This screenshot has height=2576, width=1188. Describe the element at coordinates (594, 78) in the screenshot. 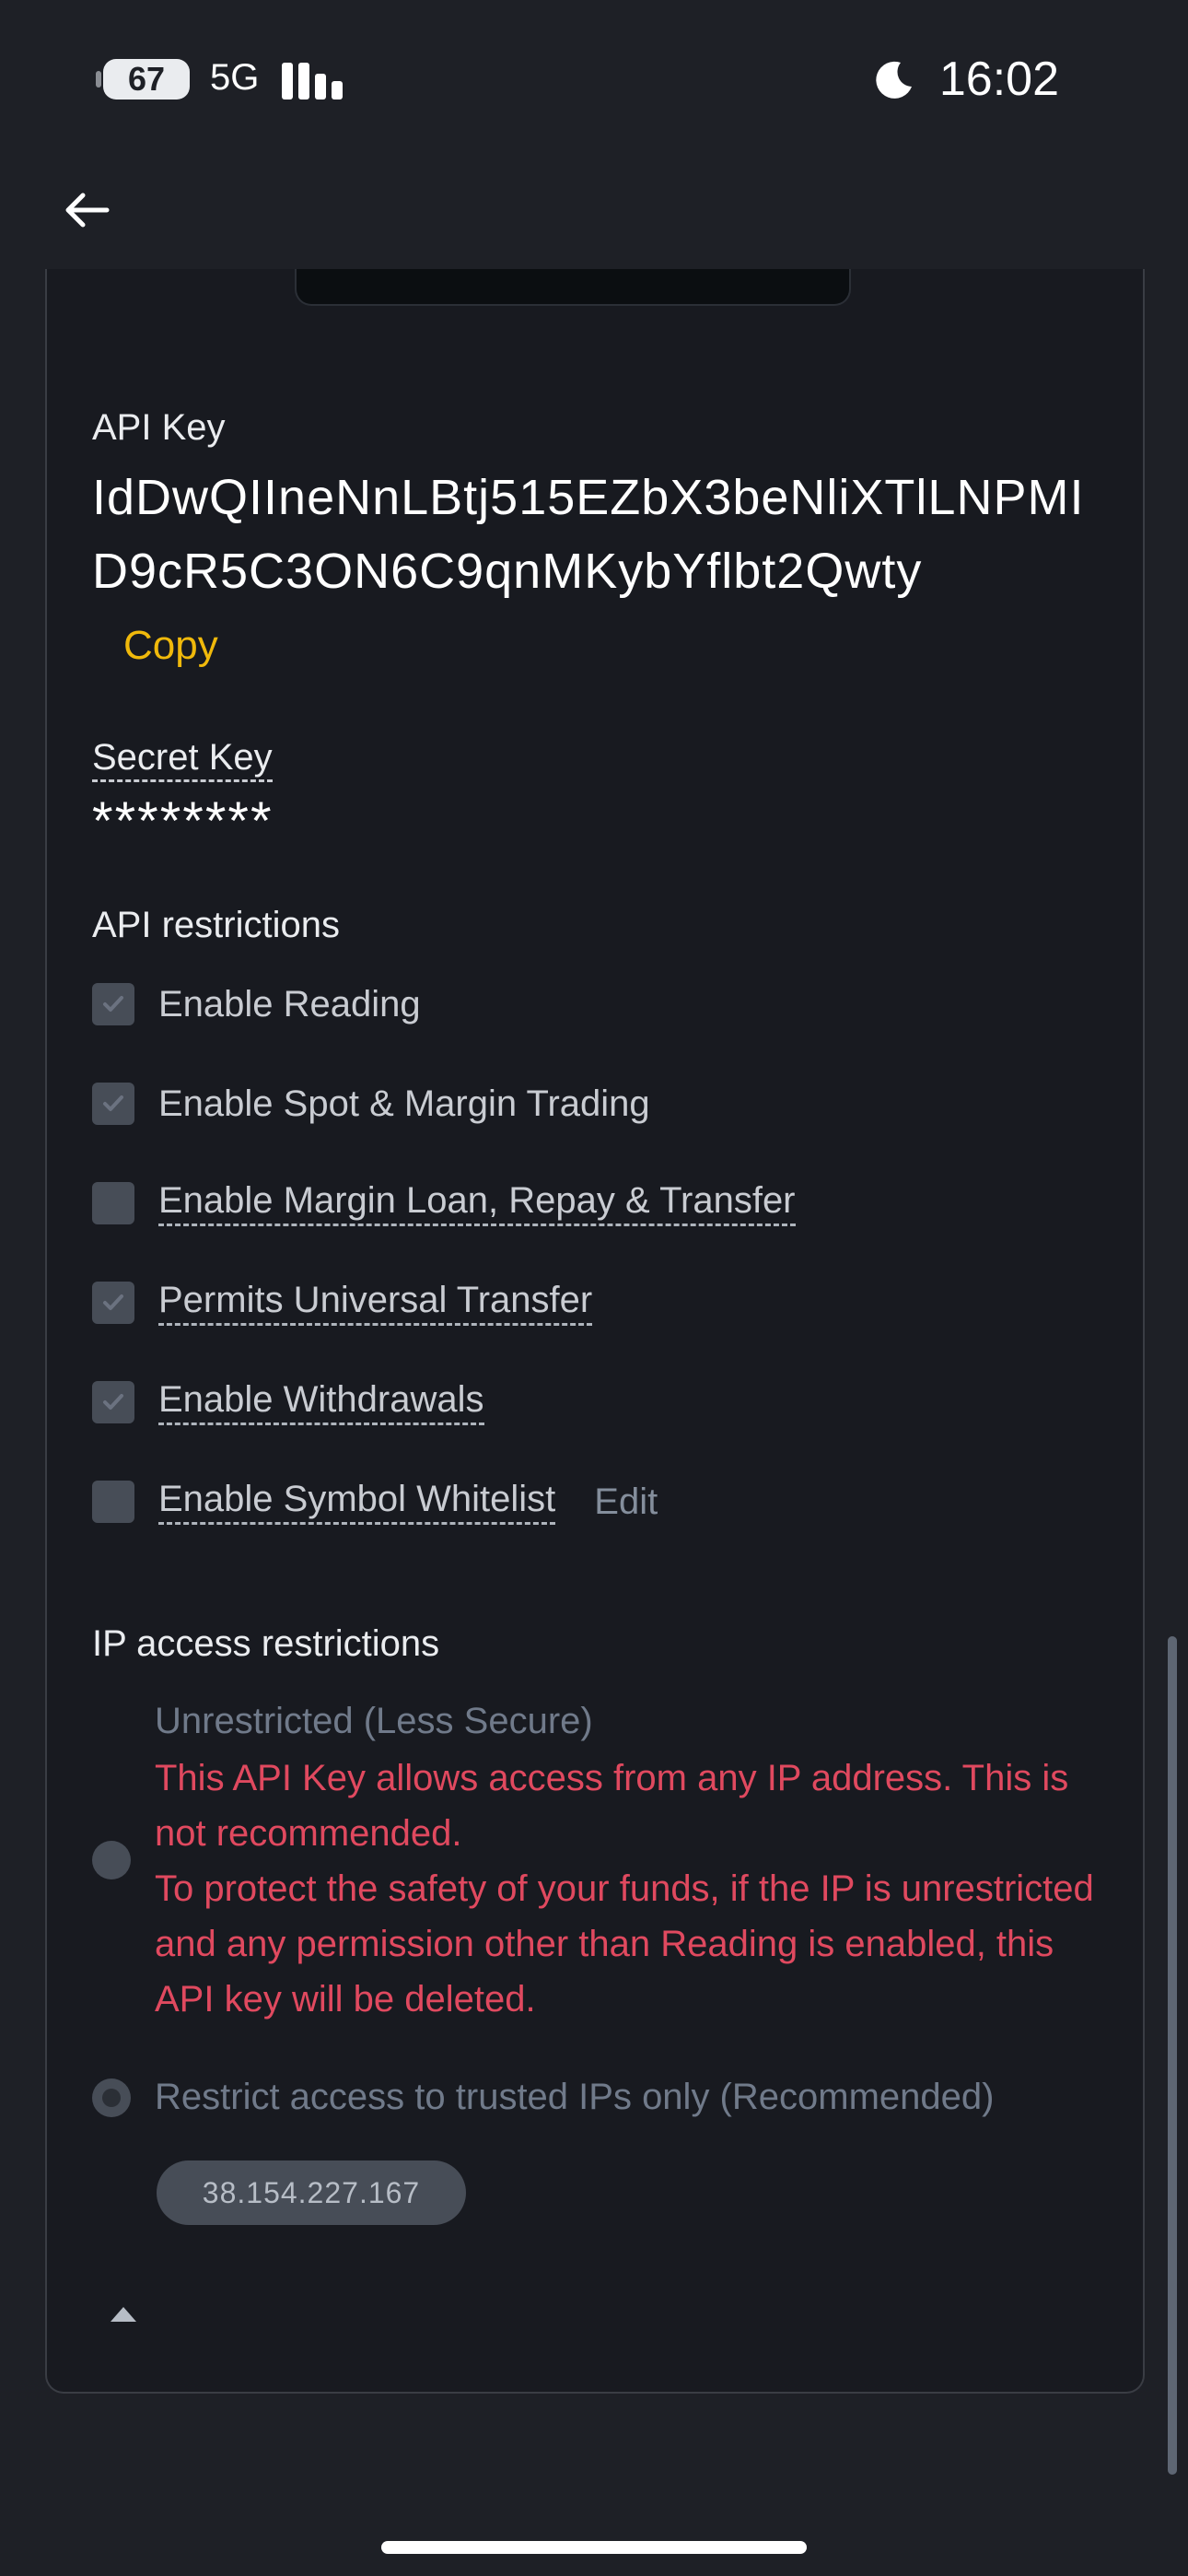

I see `status-bar: 67 5G 16:02` at that location.